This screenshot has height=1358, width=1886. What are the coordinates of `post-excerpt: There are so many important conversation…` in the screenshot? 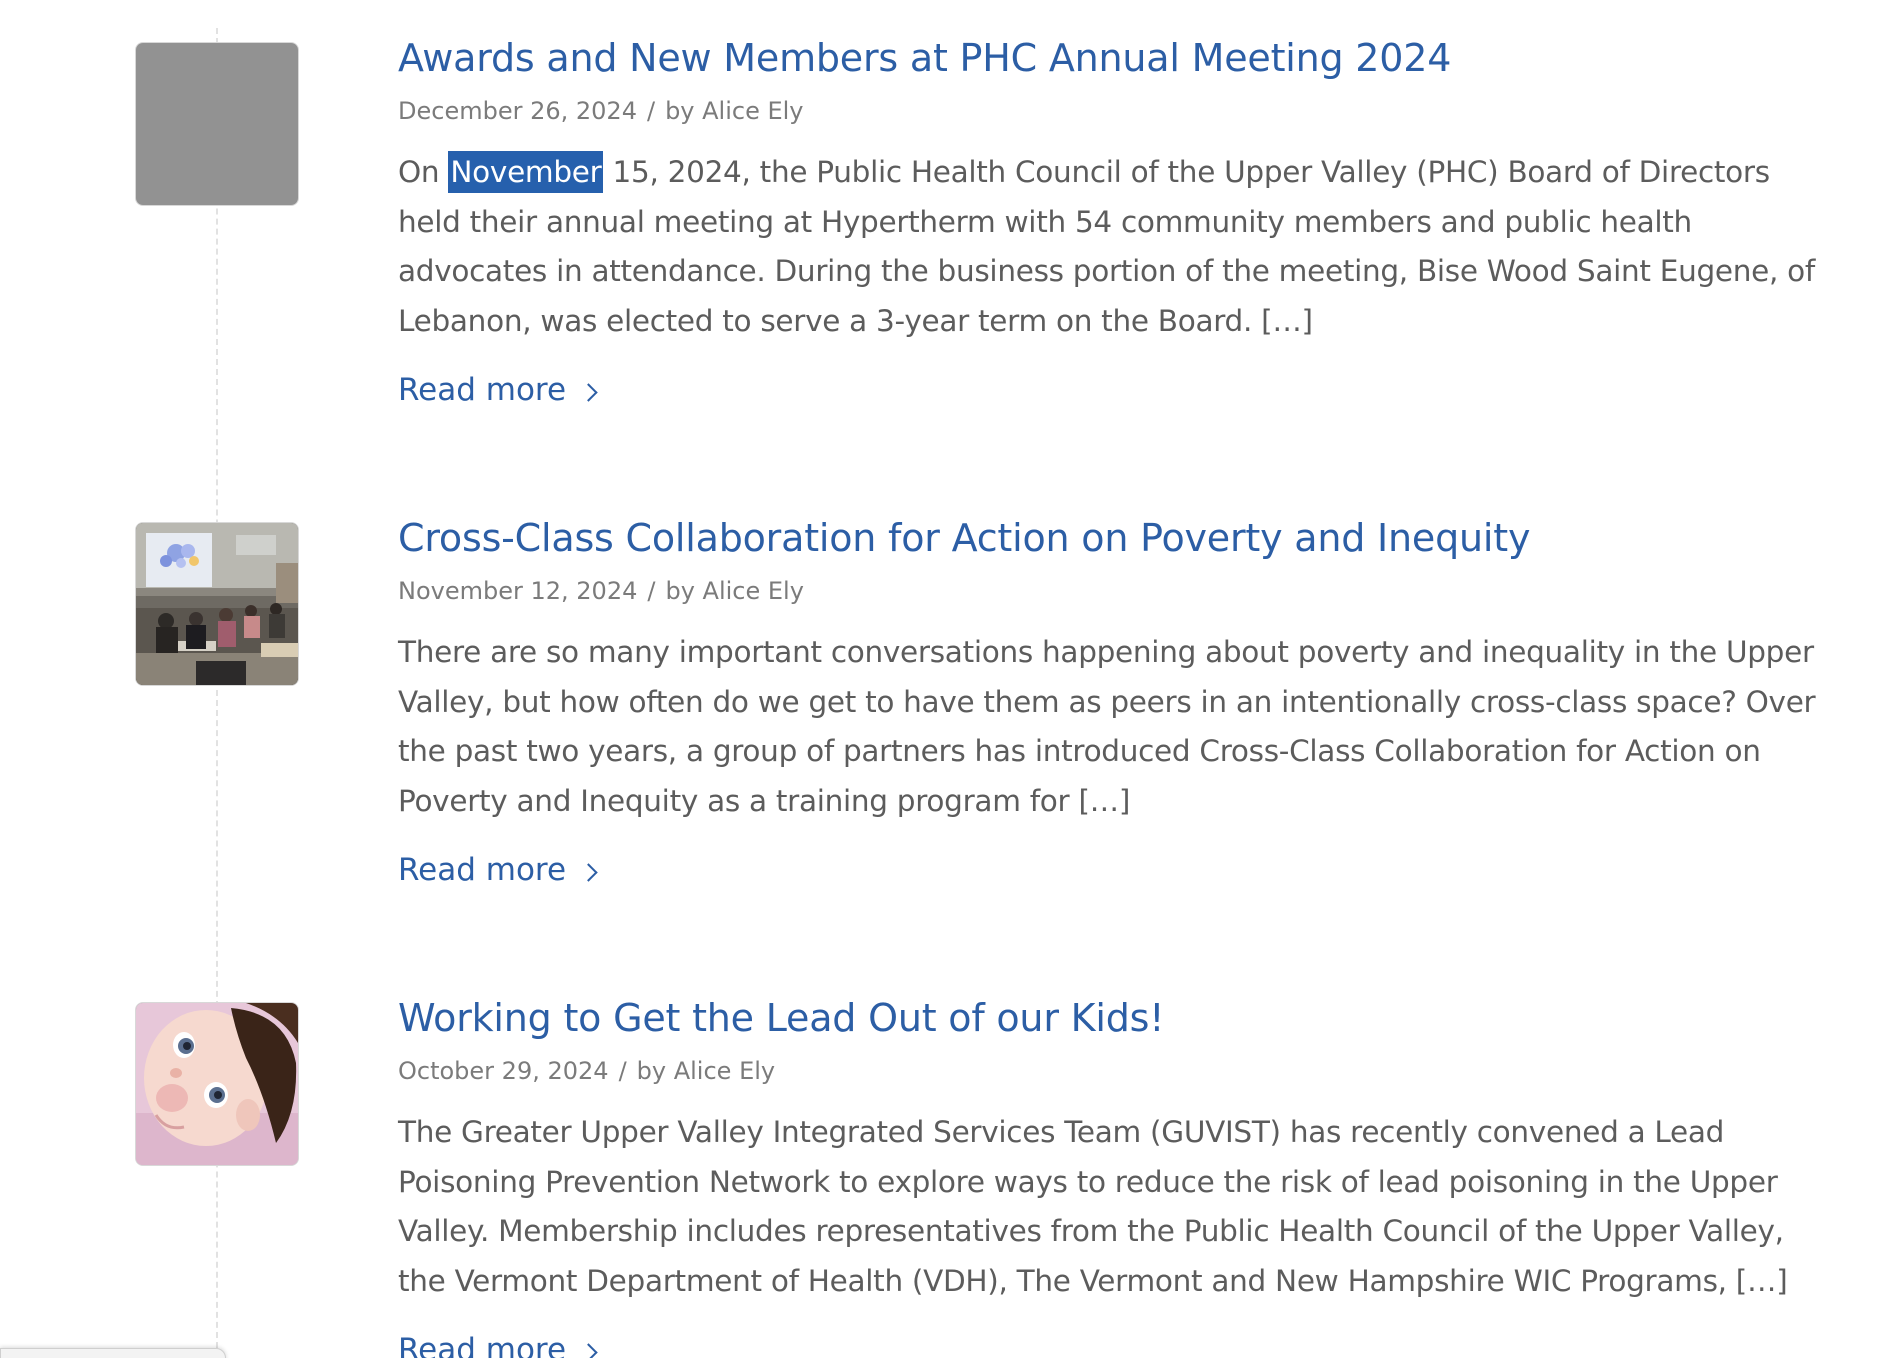 It's located at (1107, 726).